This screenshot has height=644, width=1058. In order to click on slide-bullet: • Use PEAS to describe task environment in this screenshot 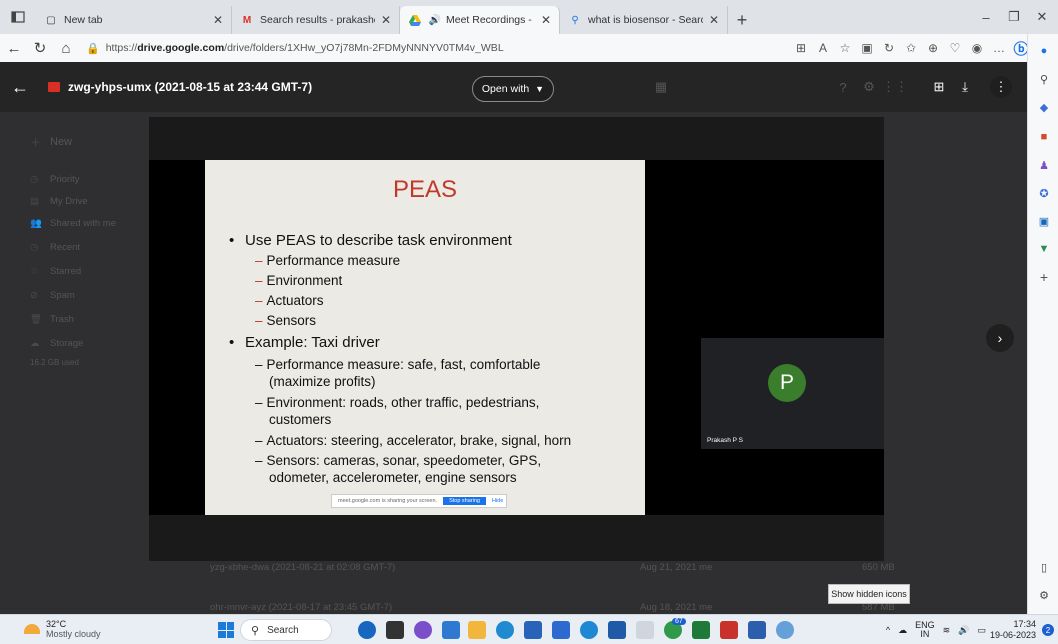, I will do `click(370, 240)`.